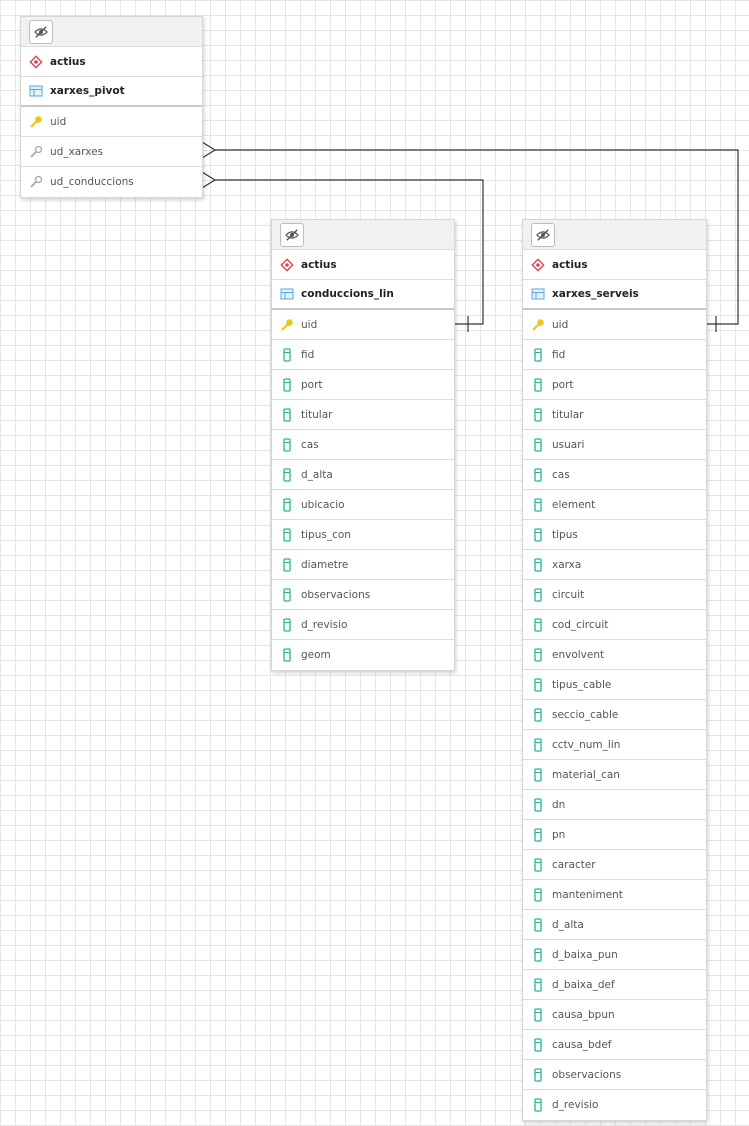 The image size is (749, 1126). Describe the element at coordinates (614, 595) in the screenshot. I see `column-row: circuit` at that location.